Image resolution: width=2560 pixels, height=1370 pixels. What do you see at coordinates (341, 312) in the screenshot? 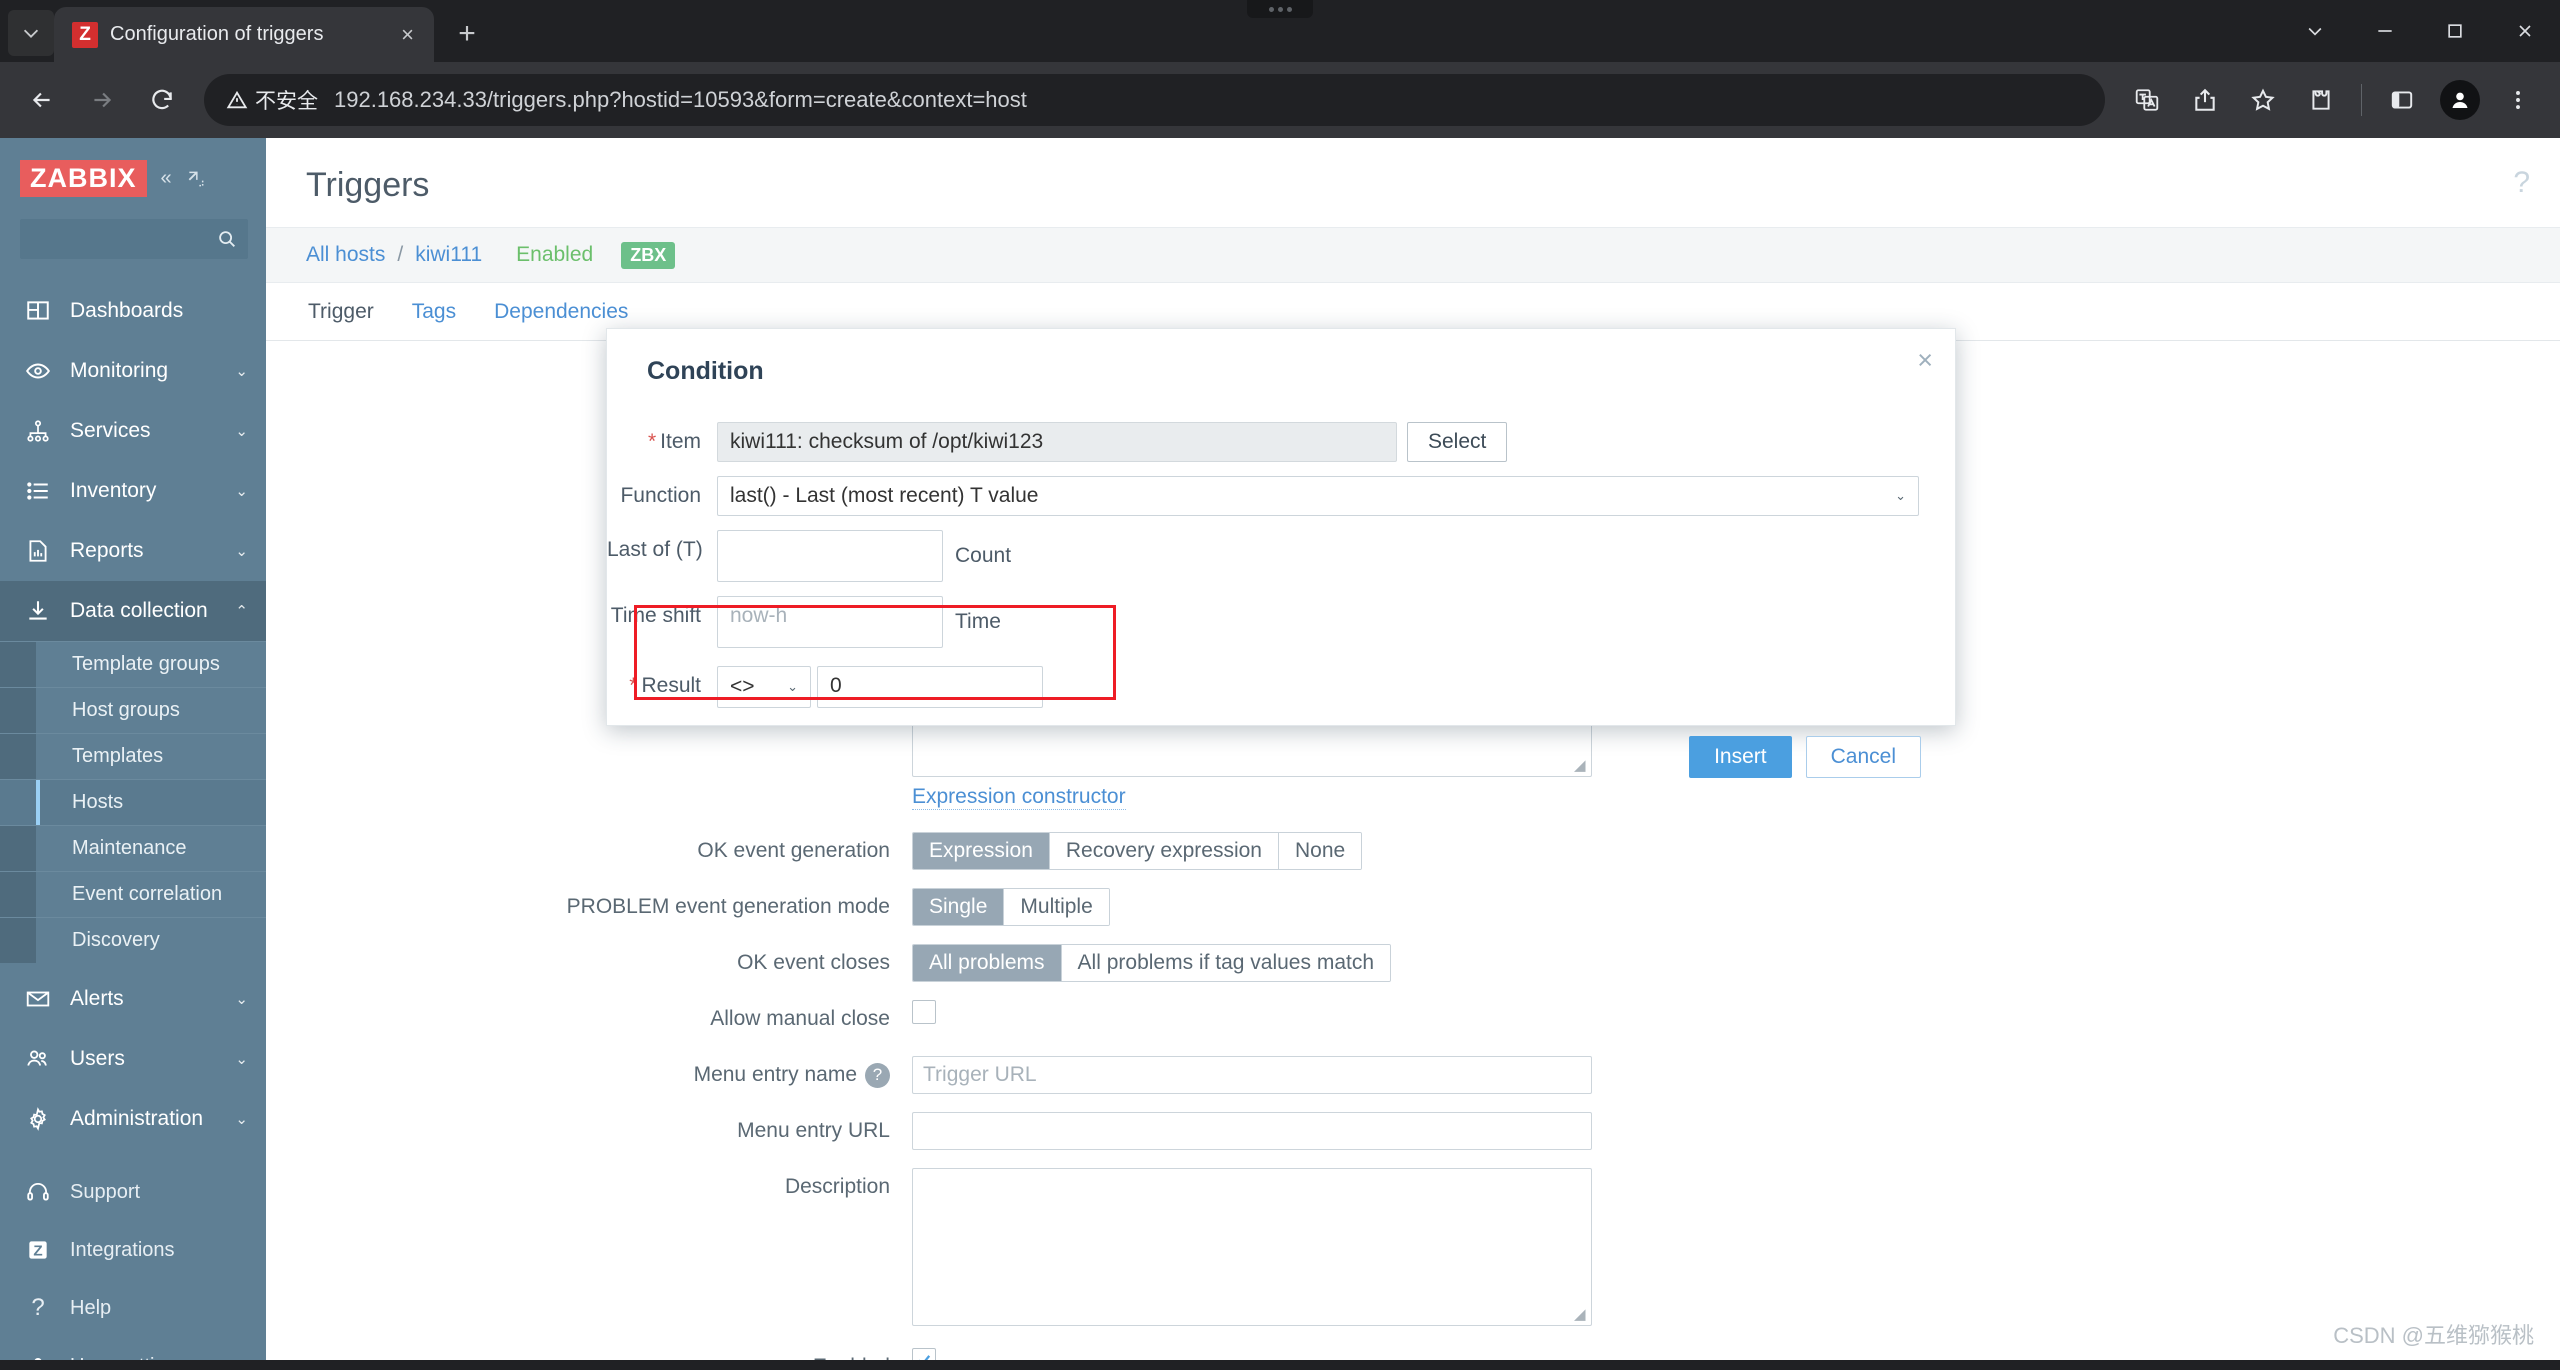
I see `tab-trigger: Trigger` at bounding box center [341, 312].